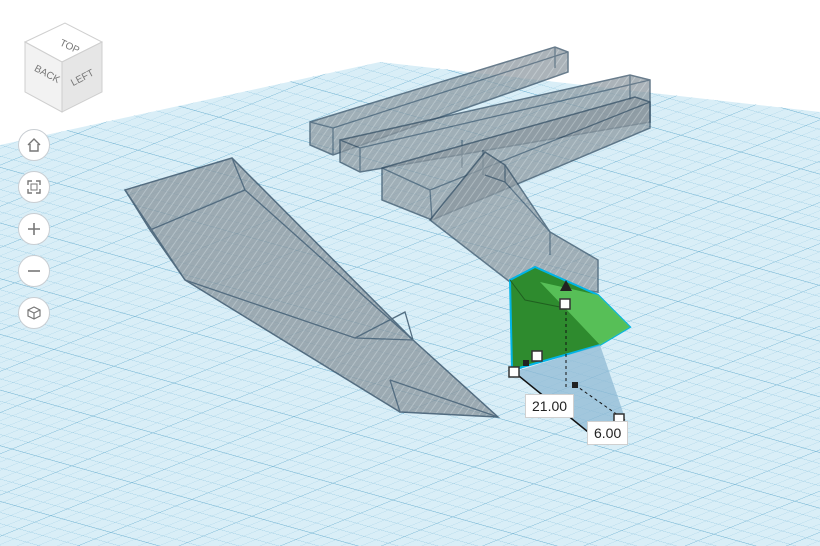 This screenshot has height=546, width=820. I want to click on handle-corner, so click(514, 372).